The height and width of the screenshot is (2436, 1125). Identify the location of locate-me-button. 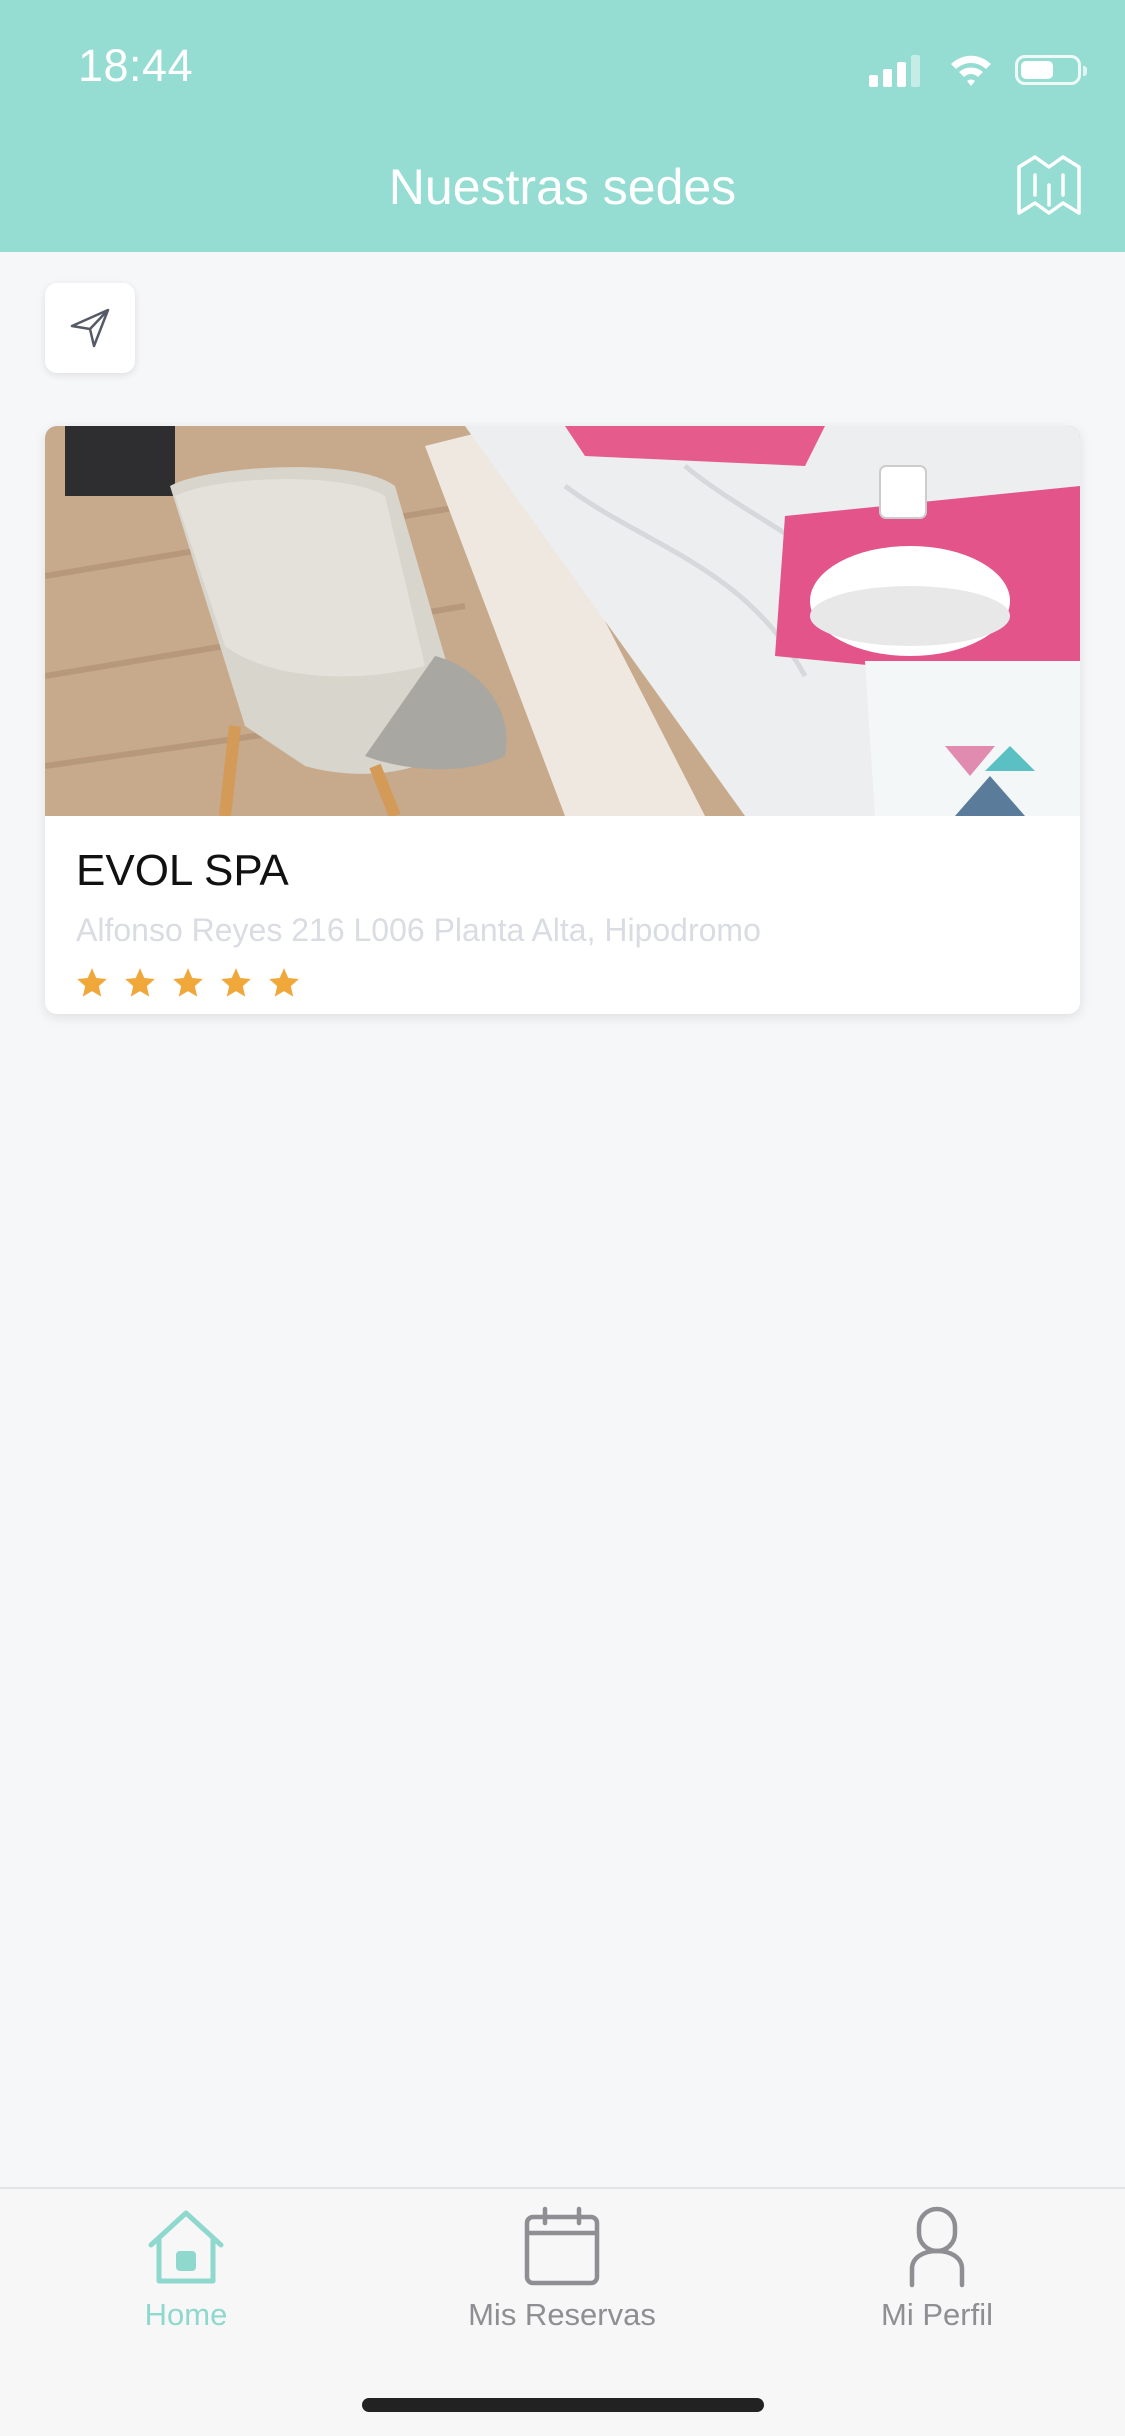
(90, 328).